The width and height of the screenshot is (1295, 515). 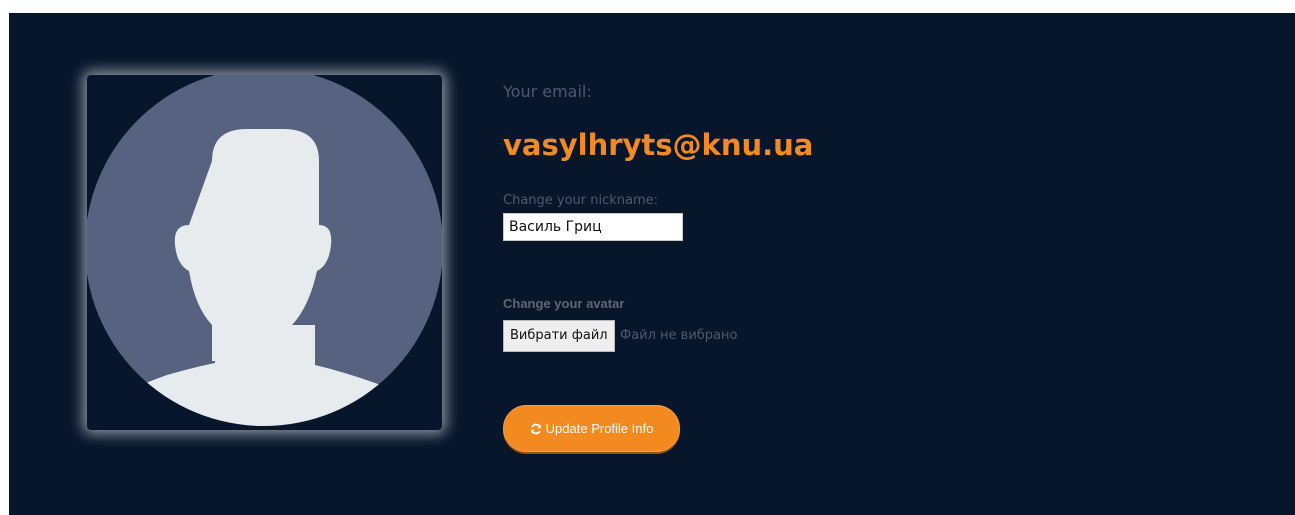 What do you see at coordinates (679, 335) in the screenshot?
I see `file-status-text: Файл не вибрано` at bounding box center [679, 335].